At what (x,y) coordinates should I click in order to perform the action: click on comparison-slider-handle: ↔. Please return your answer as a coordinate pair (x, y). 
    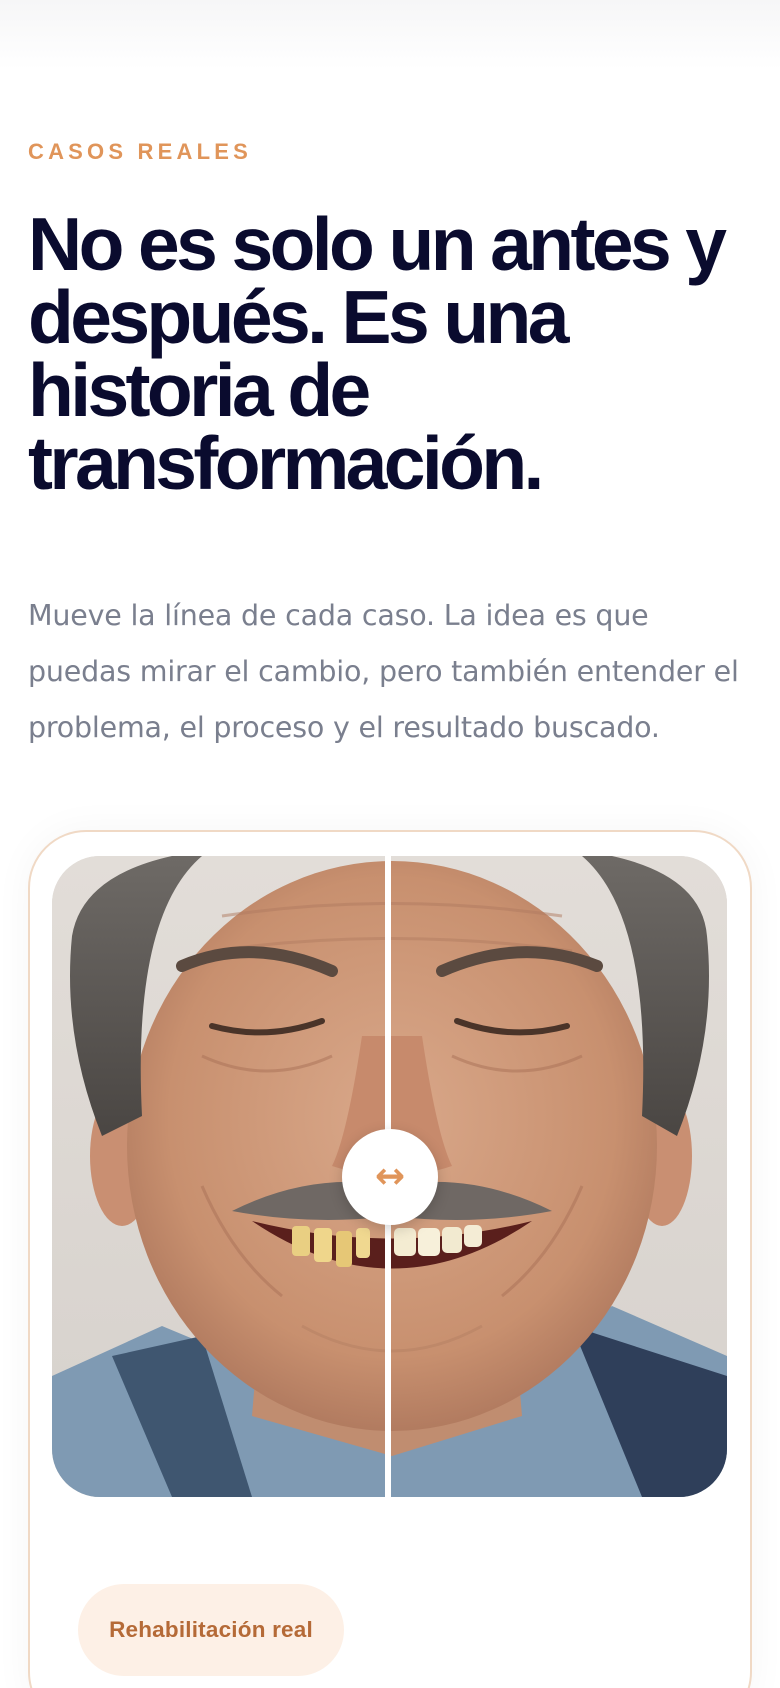
    Looking at the image, I should click on (390, 1177).